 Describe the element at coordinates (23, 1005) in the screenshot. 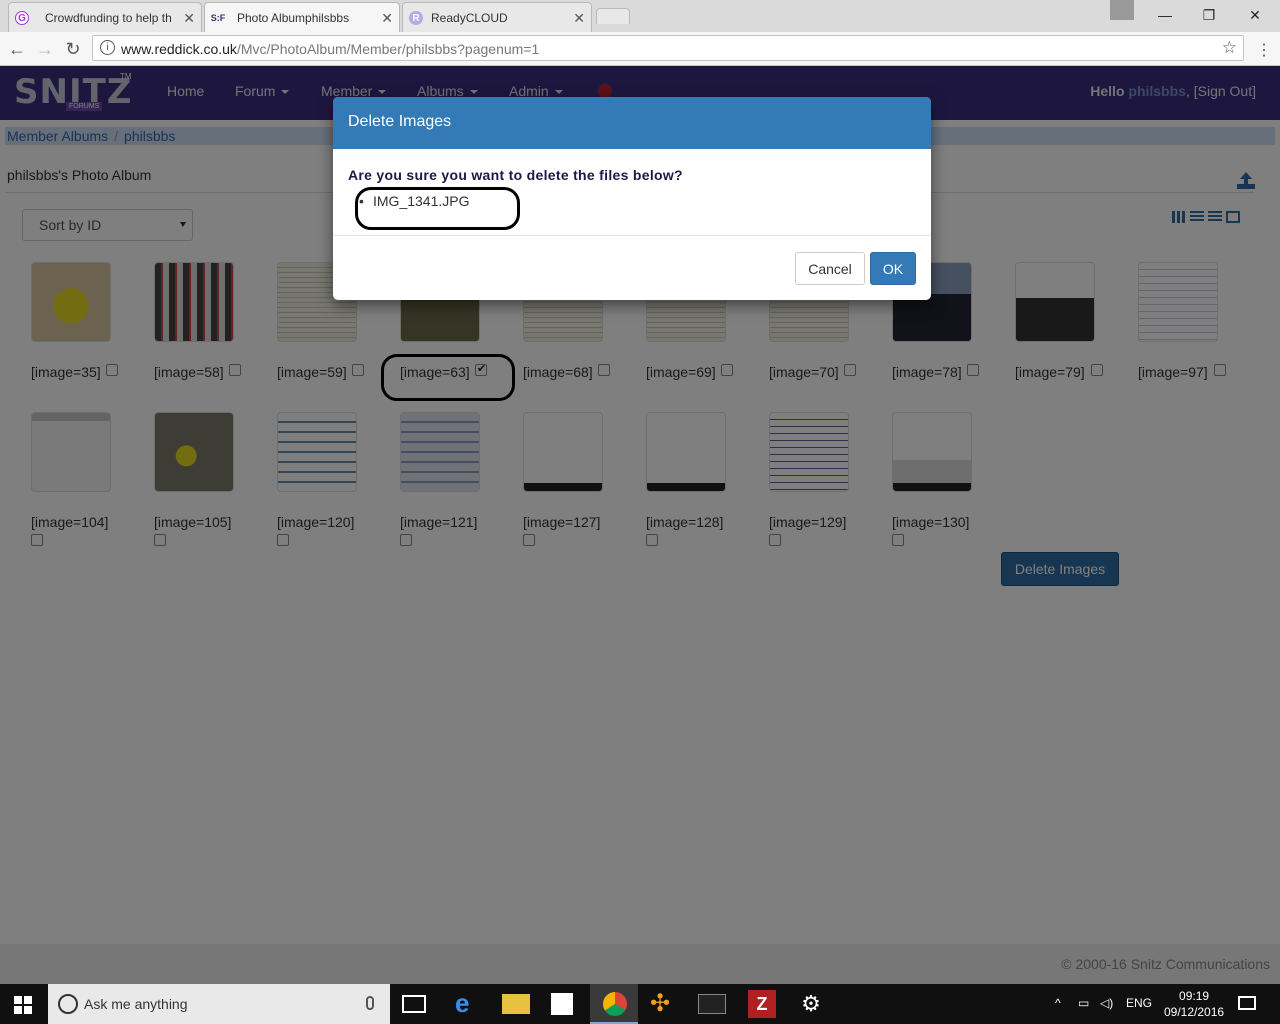

I see `windows-start-icon` at that location.